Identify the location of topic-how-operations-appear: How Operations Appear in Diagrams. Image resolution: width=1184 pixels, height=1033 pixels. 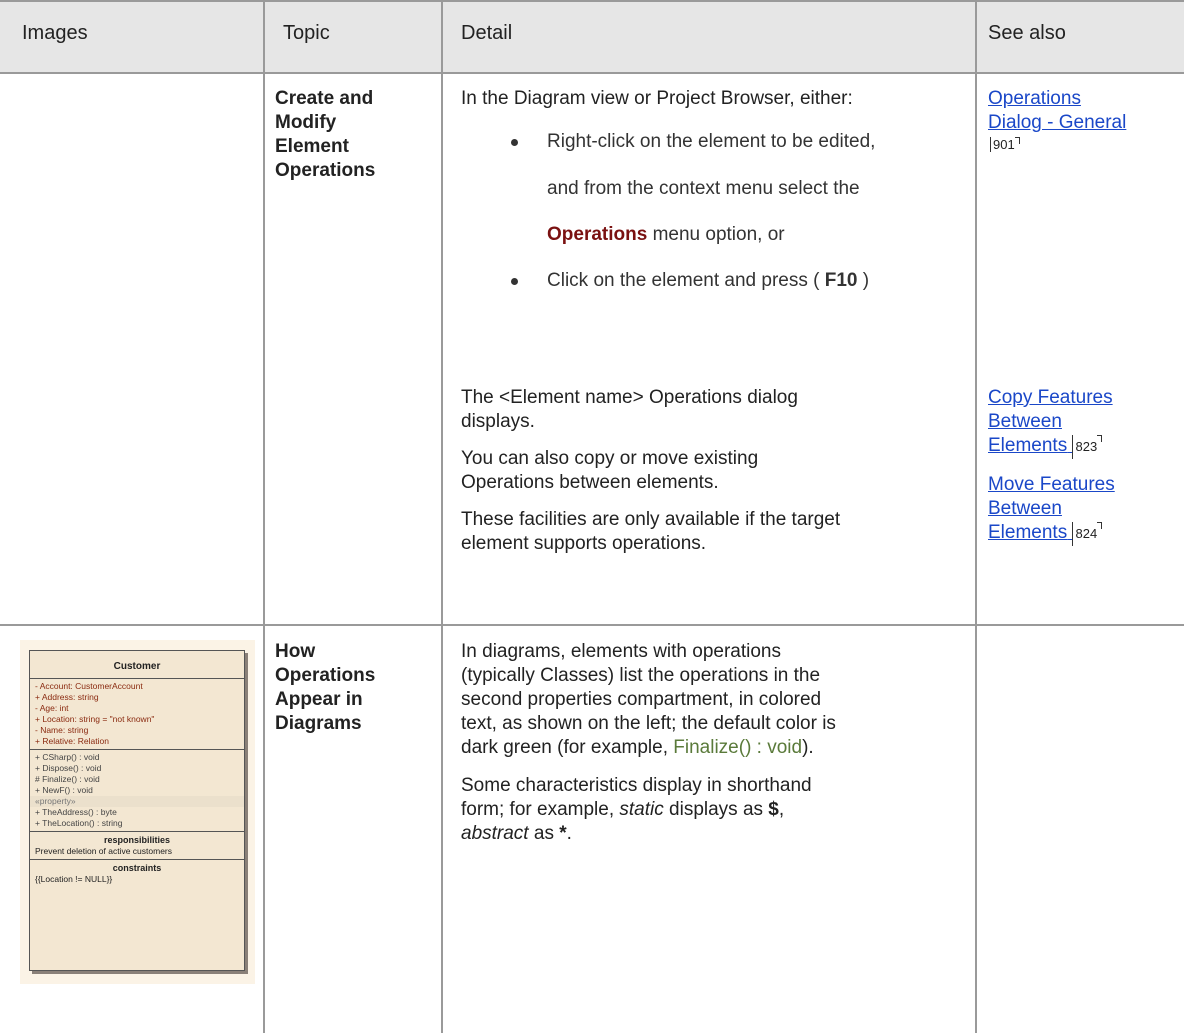
(325, 688).